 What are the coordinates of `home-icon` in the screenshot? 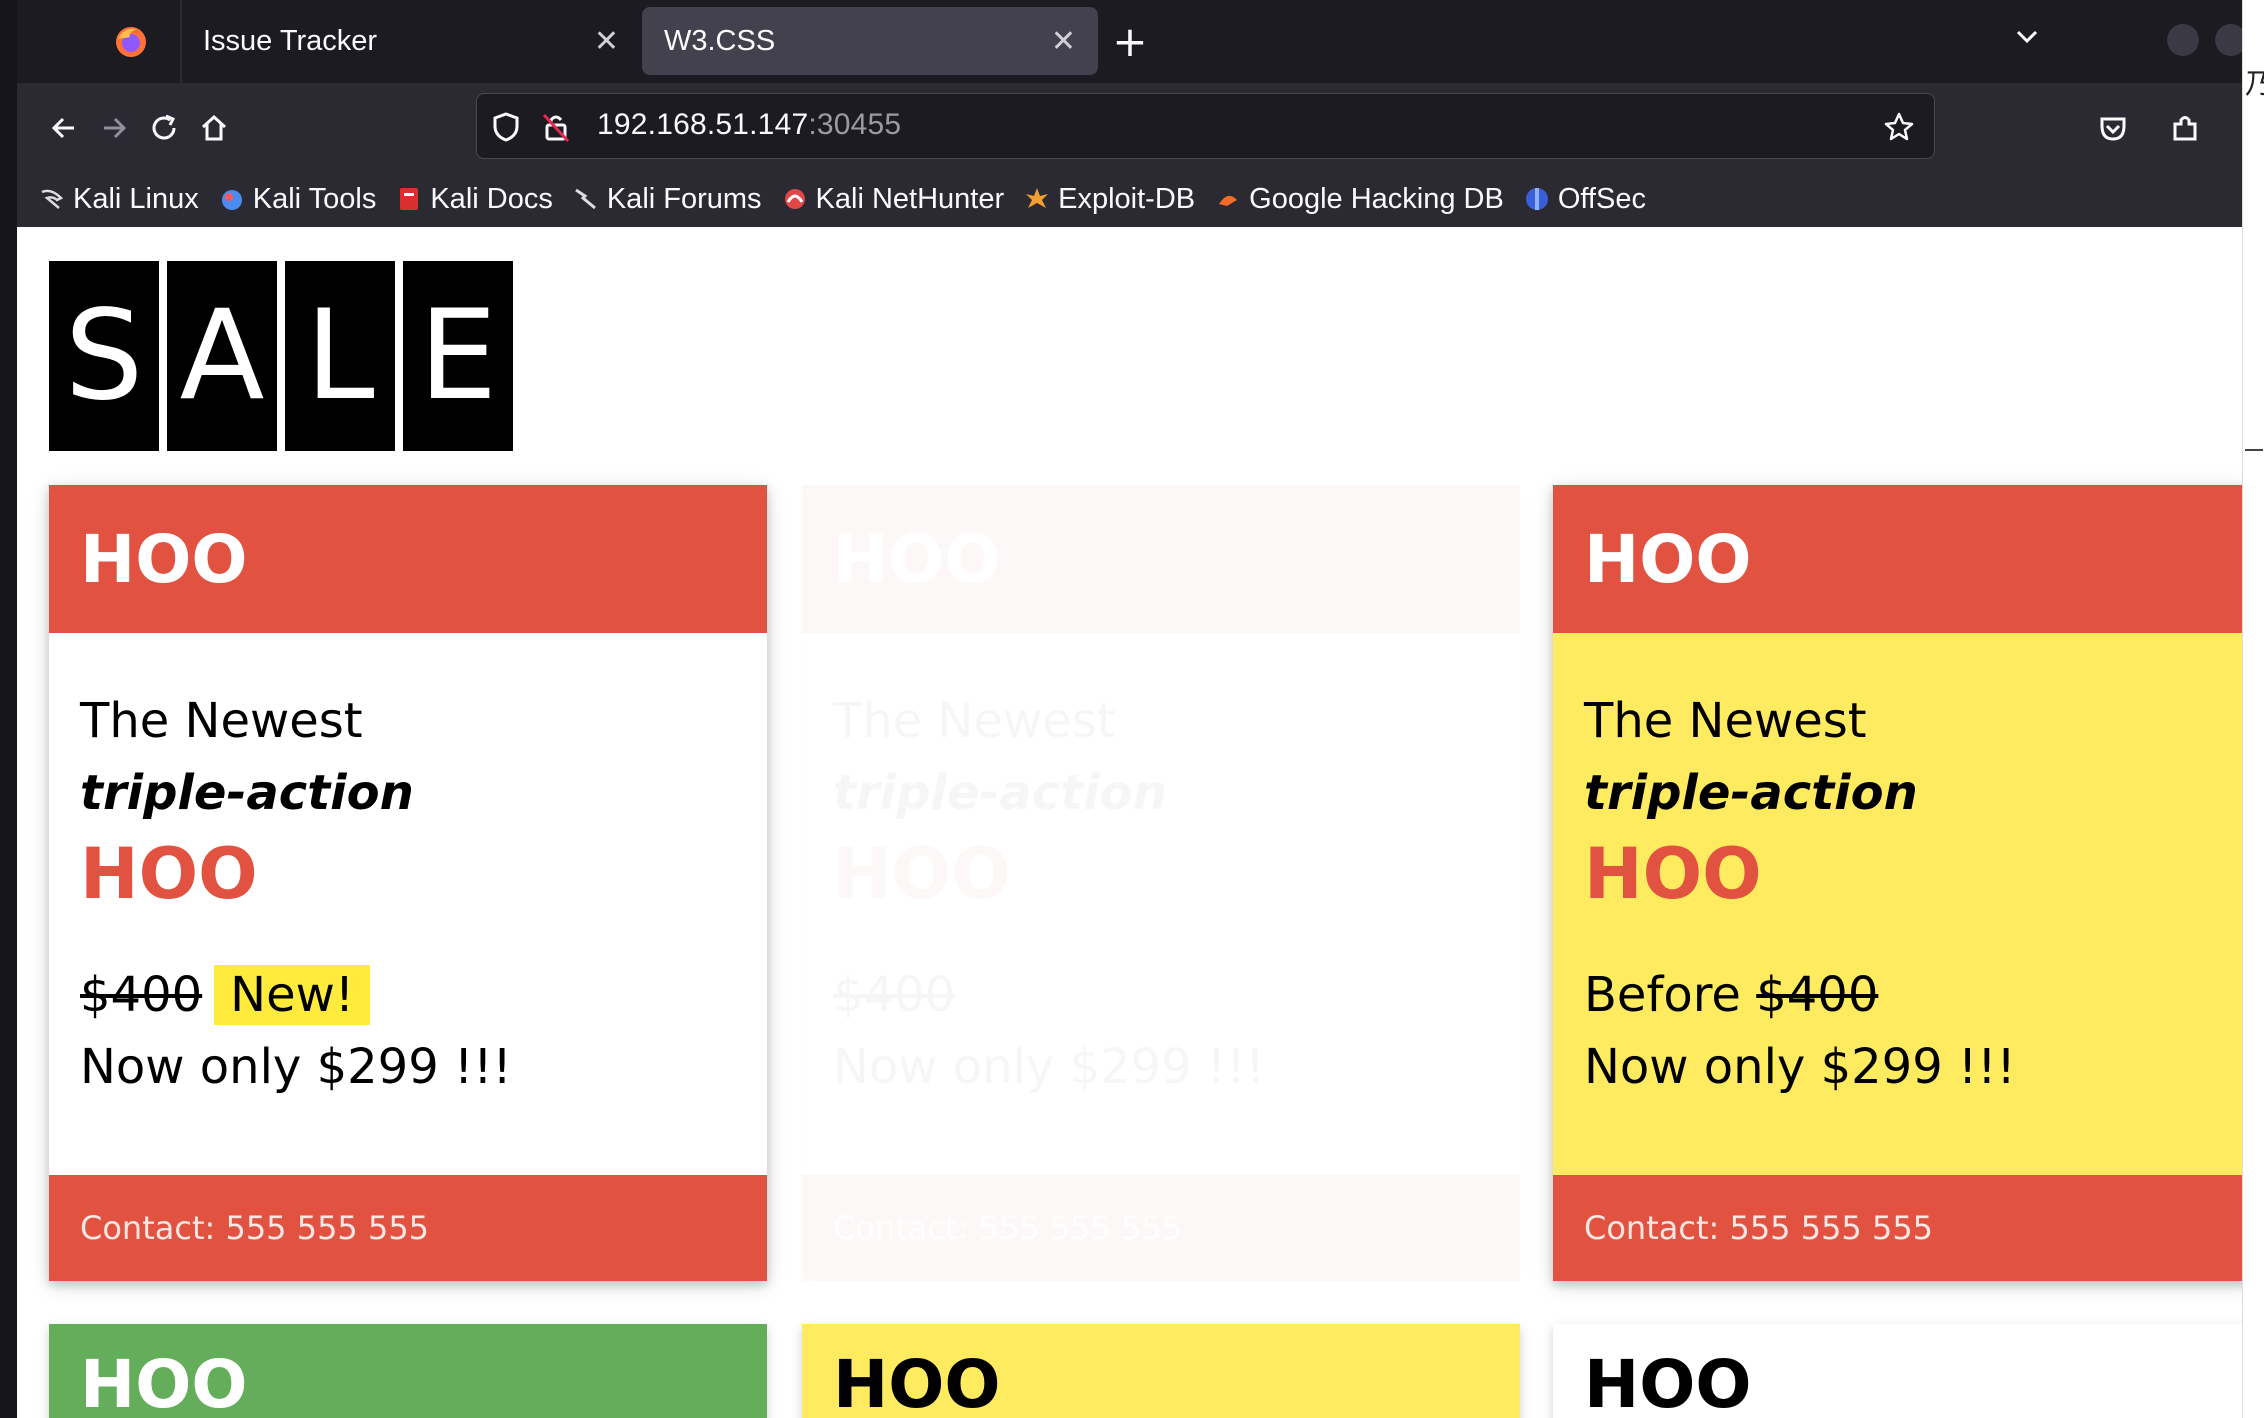 It's located at (214, 128).